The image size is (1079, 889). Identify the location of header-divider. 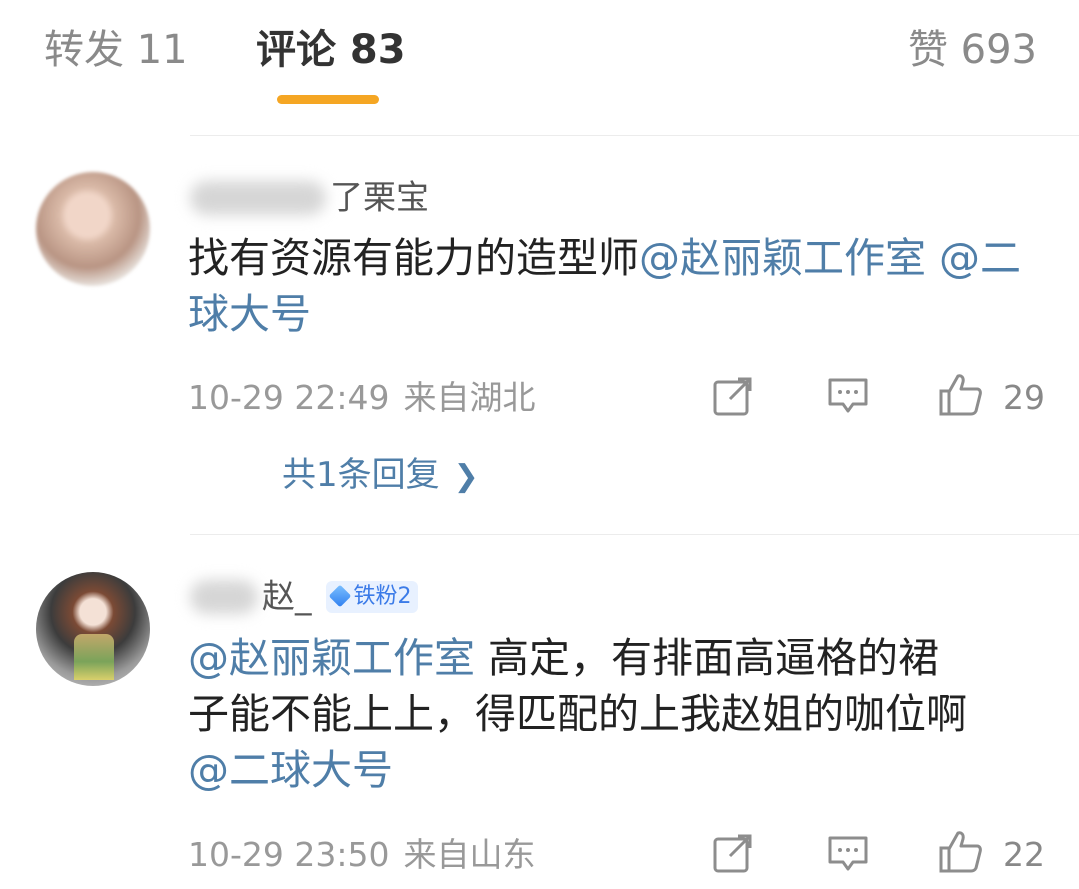
(634, 135).